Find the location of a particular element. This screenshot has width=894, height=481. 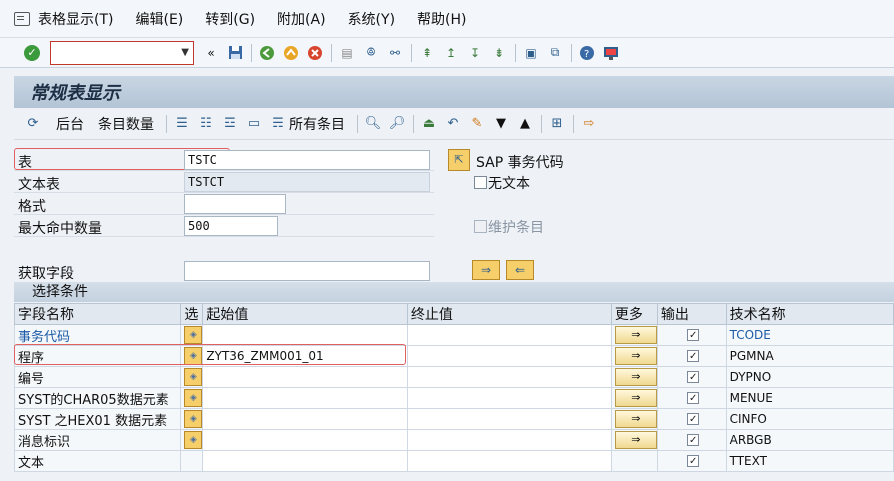

menu-bar: 表格显示(T) 编辑(E) 转到(G) 附加(A) 系统(Y) 帮助(H) is located at coordinates (447, 19).